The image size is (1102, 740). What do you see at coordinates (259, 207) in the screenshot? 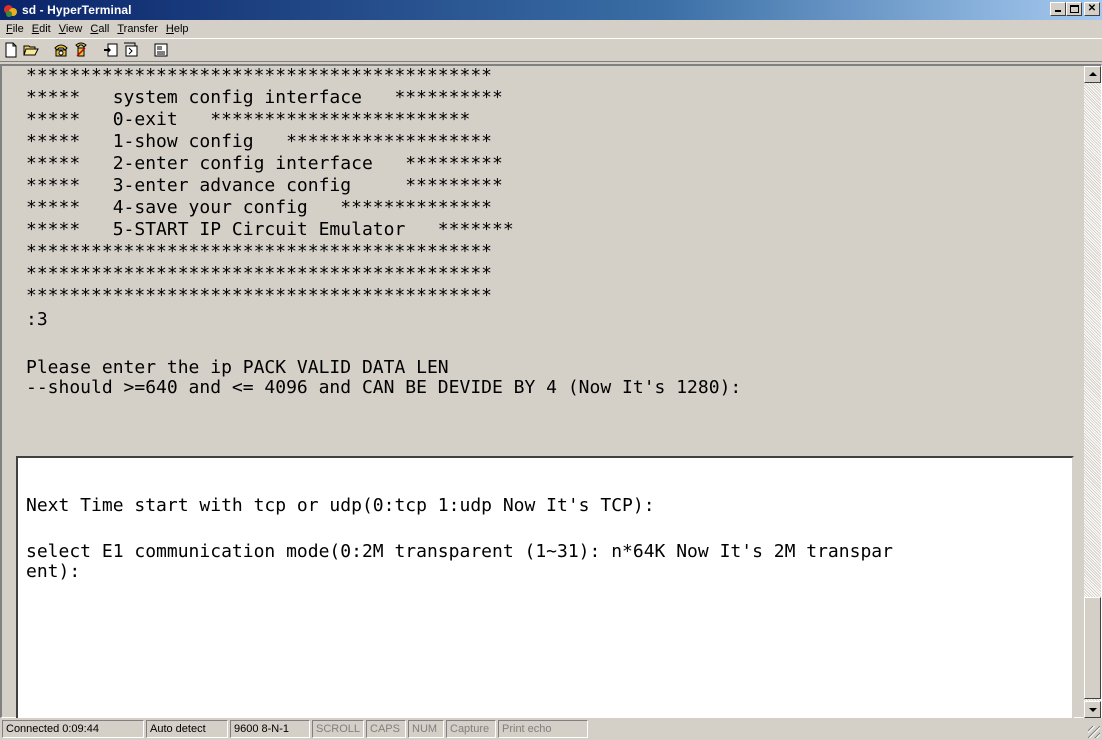
I see `terminal-line: ***** 4-save your config **************` at bounding box center [259, 207].